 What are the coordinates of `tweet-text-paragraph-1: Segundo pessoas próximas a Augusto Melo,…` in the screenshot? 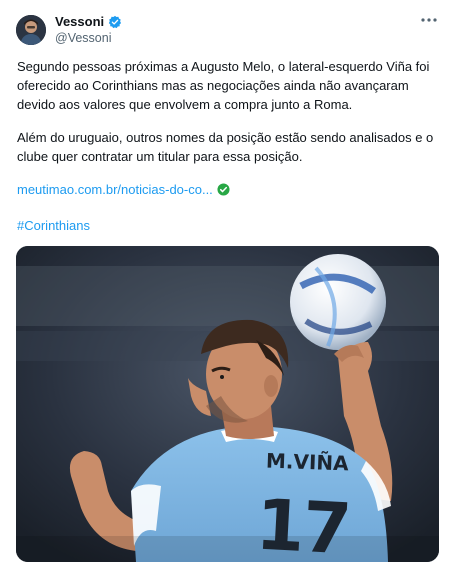 It's located at (223, 85).